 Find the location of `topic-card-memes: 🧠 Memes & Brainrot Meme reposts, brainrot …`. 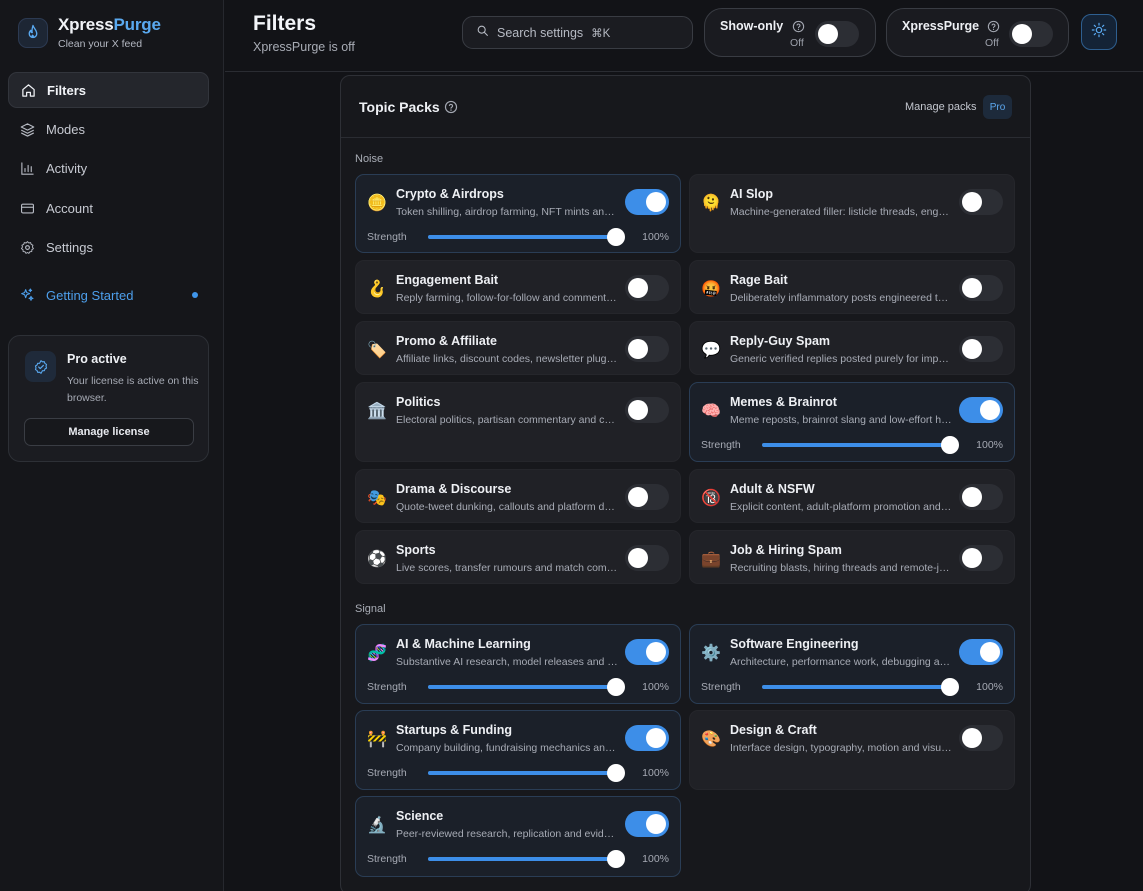

topic-card-memes: 🧠 Memes & Brainrot Meme reposts, brainrot … is located at coordinates (852, 422).